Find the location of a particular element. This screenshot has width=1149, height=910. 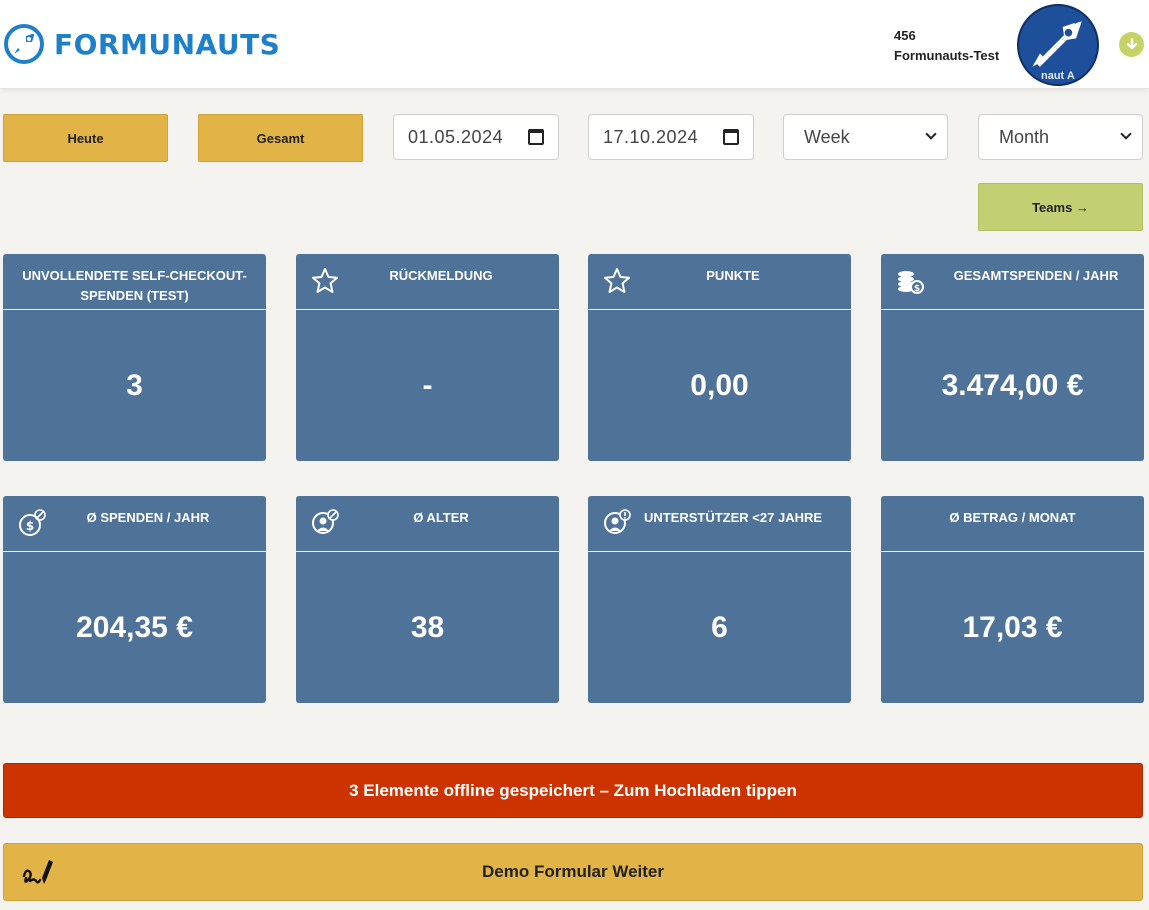

person-alert-icon is located at coordinates (617, 521).